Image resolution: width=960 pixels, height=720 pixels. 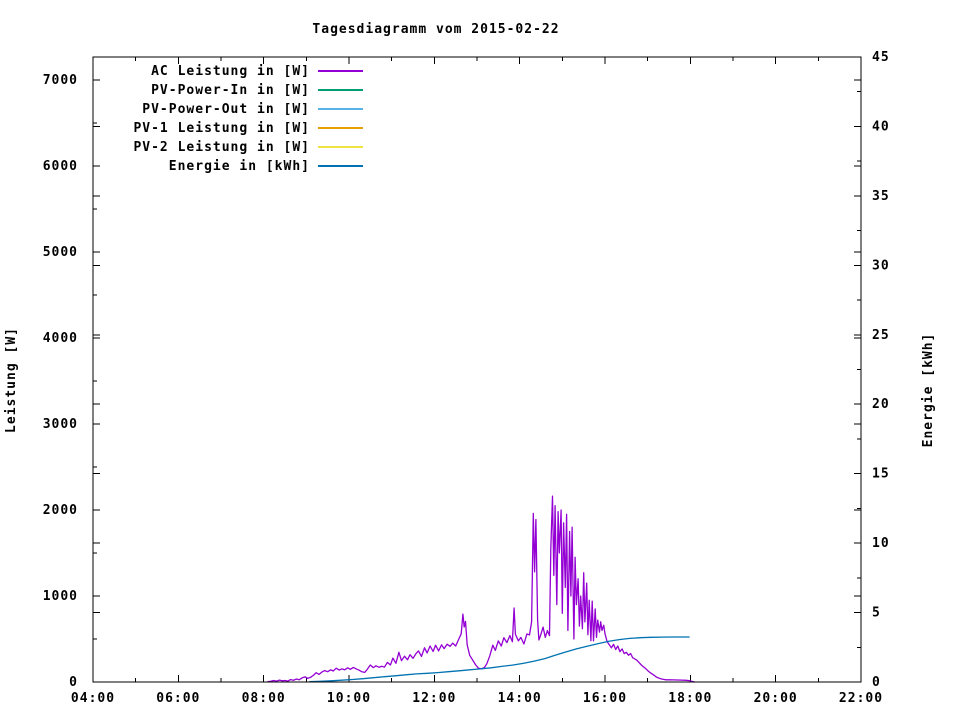 I want to click on y2-tick-label: 25, so click(x=881, y=335).